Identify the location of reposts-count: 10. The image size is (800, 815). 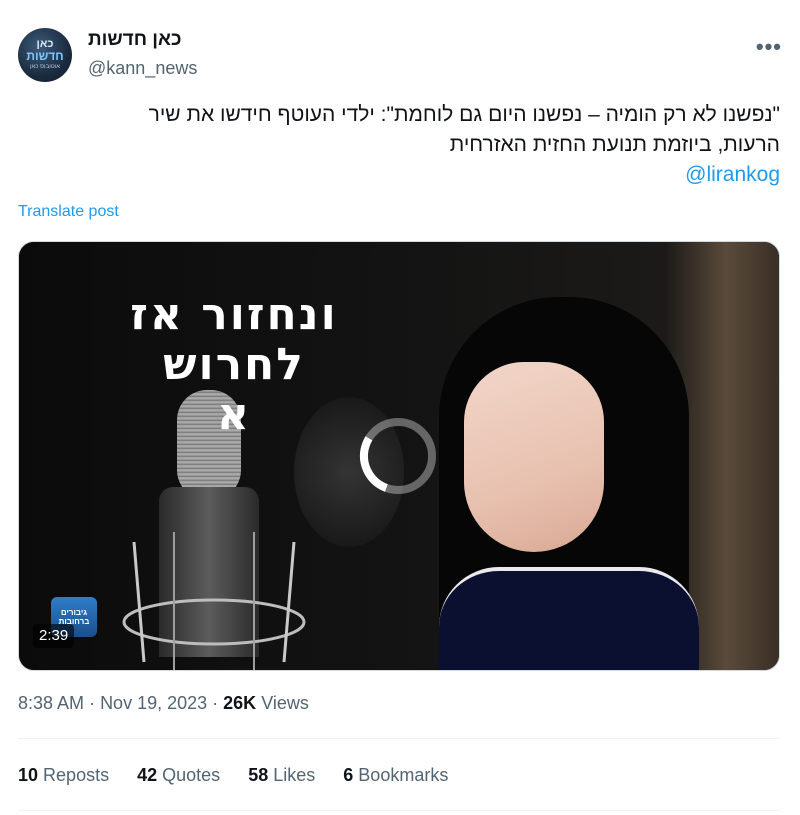
(28, 775).